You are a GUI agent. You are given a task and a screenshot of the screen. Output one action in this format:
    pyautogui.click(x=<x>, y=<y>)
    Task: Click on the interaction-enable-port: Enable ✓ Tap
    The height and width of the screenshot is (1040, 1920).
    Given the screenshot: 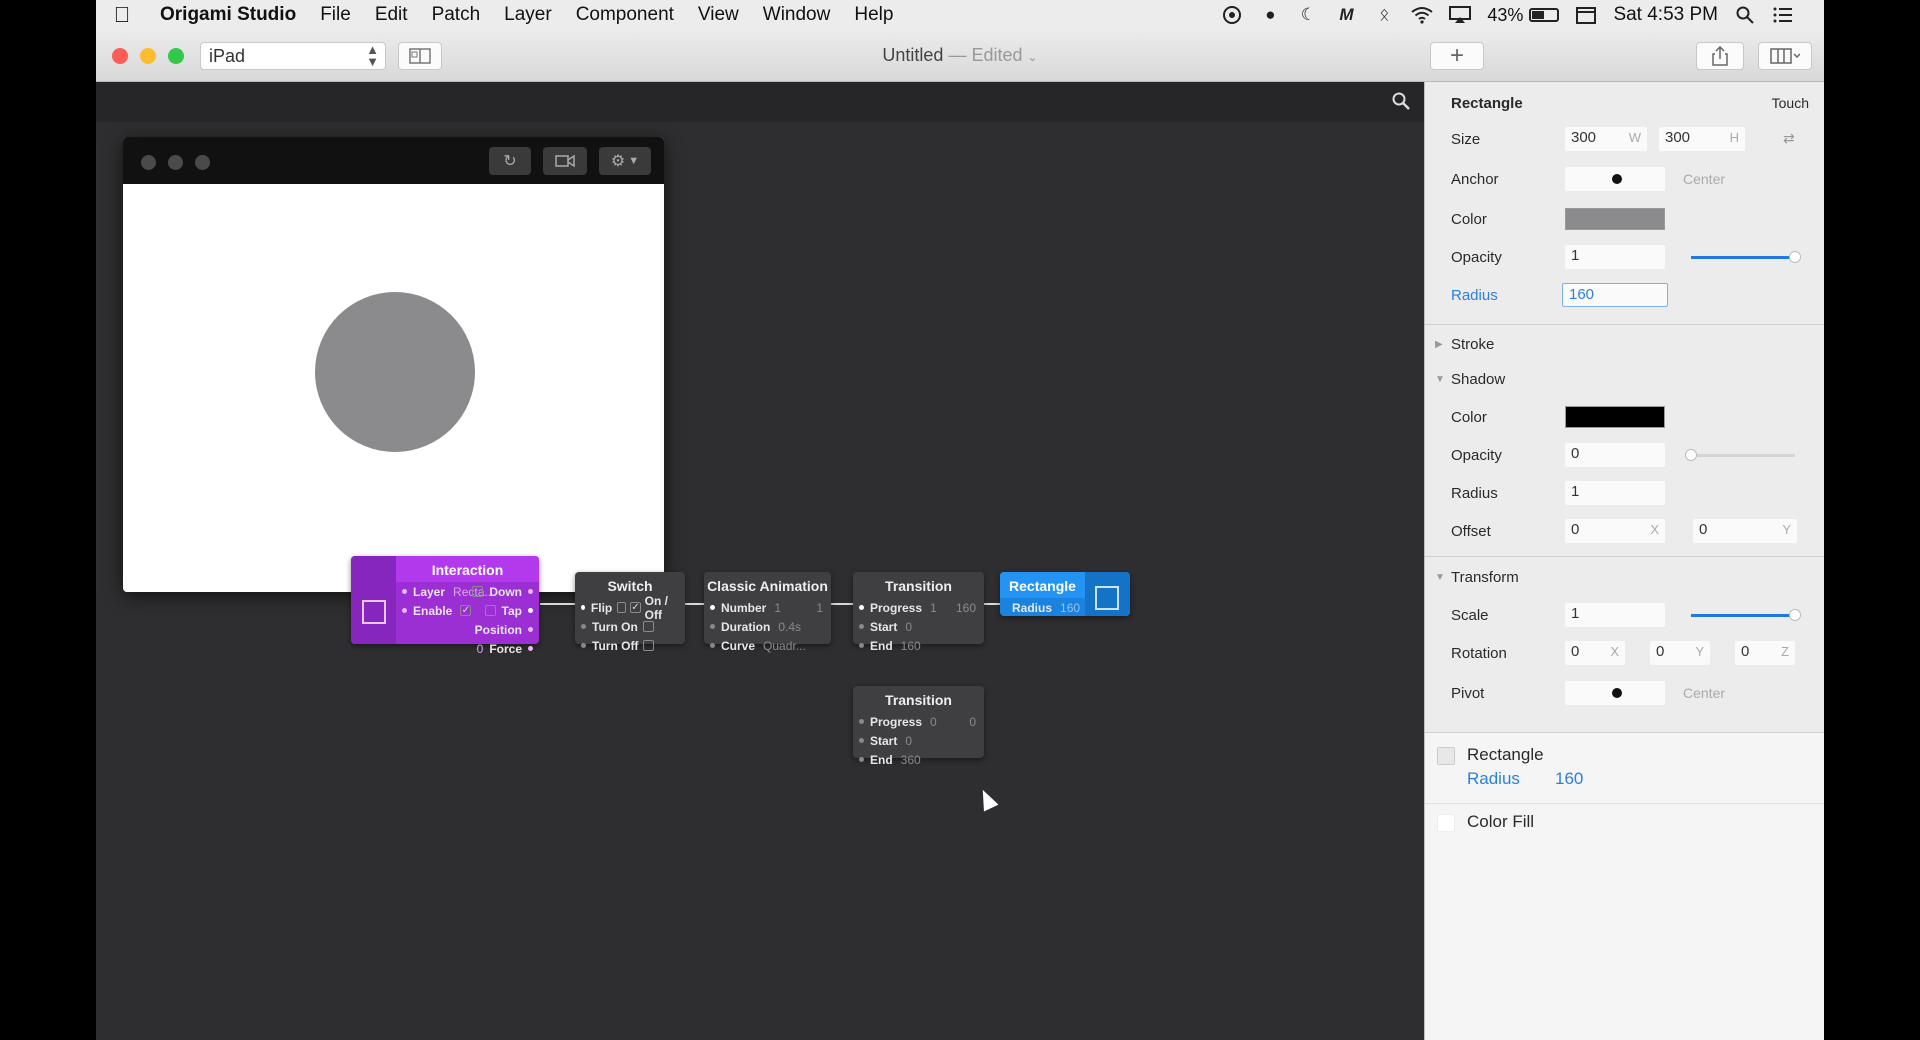 What is the action you would take?
    pyautogui.click(x=467, y=610)
    